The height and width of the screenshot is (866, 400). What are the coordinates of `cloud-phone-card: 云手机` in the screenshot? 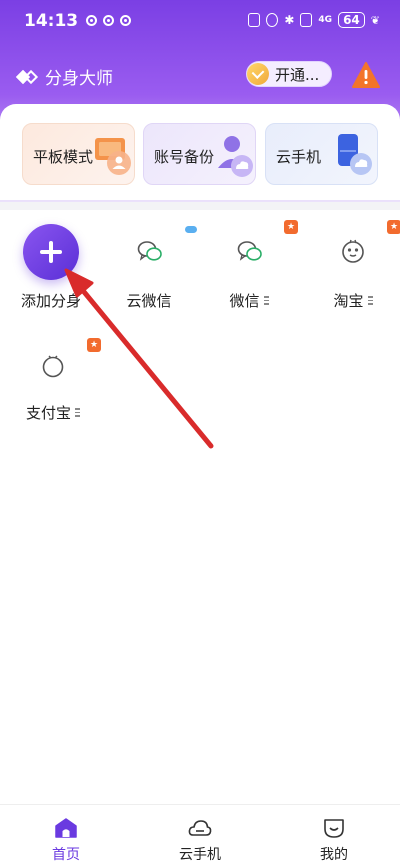 It's located at (321, 154).